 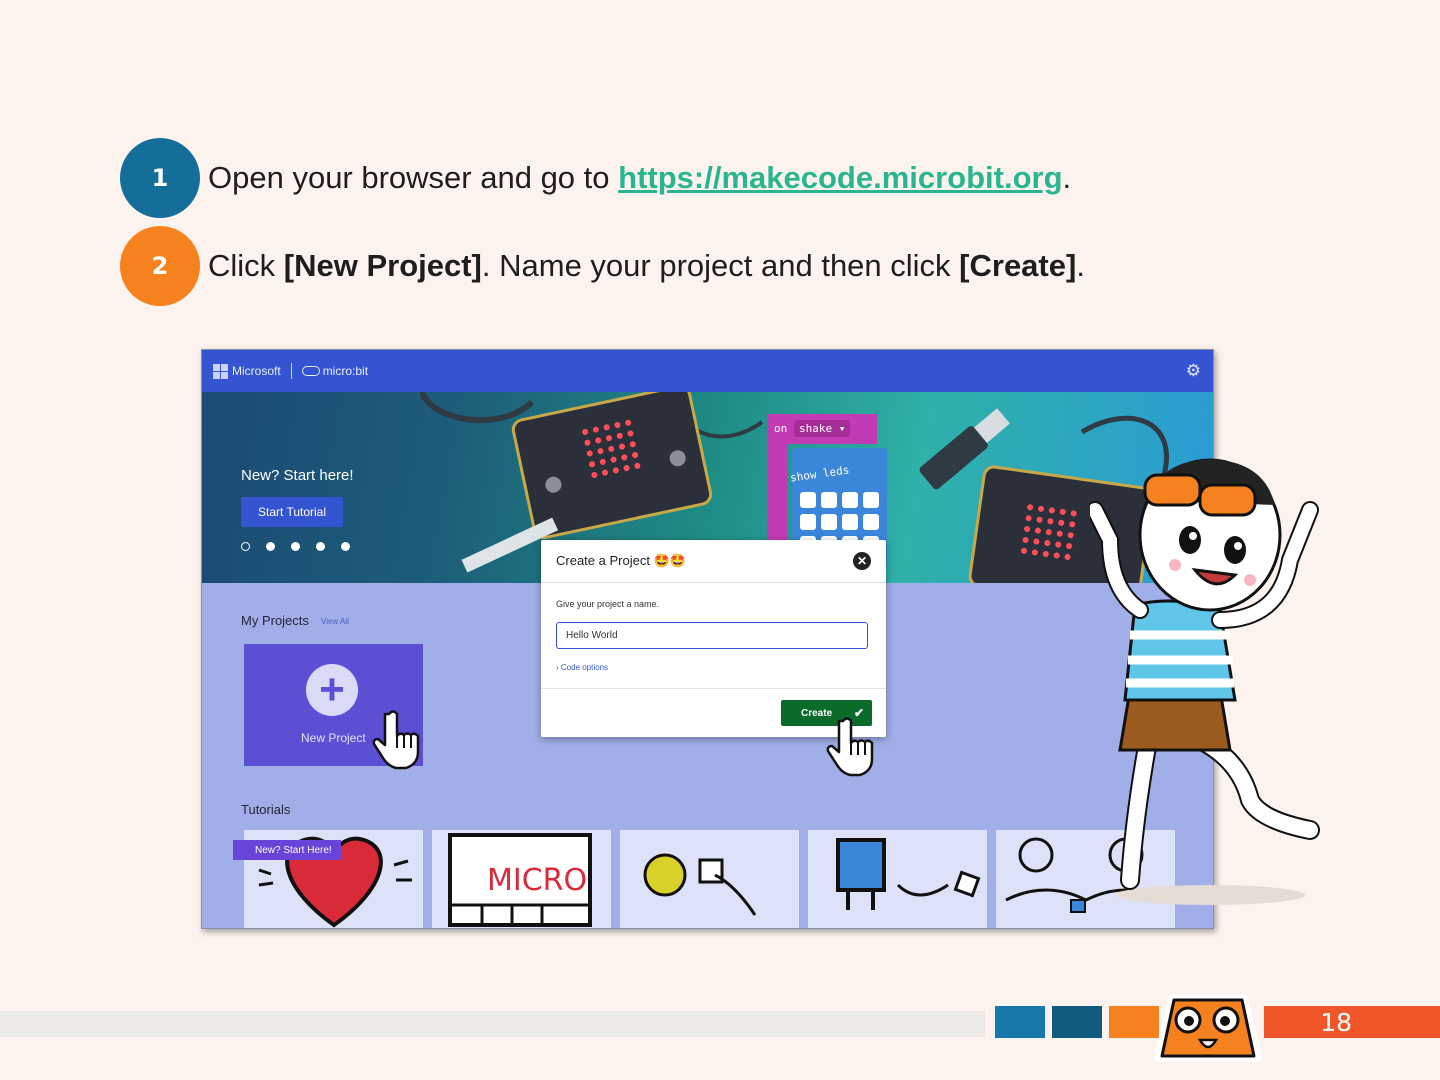 What do you see at coordinates (291, 371) in the screenshot?
I see `brand-divider` at bounding box center [291, 371].